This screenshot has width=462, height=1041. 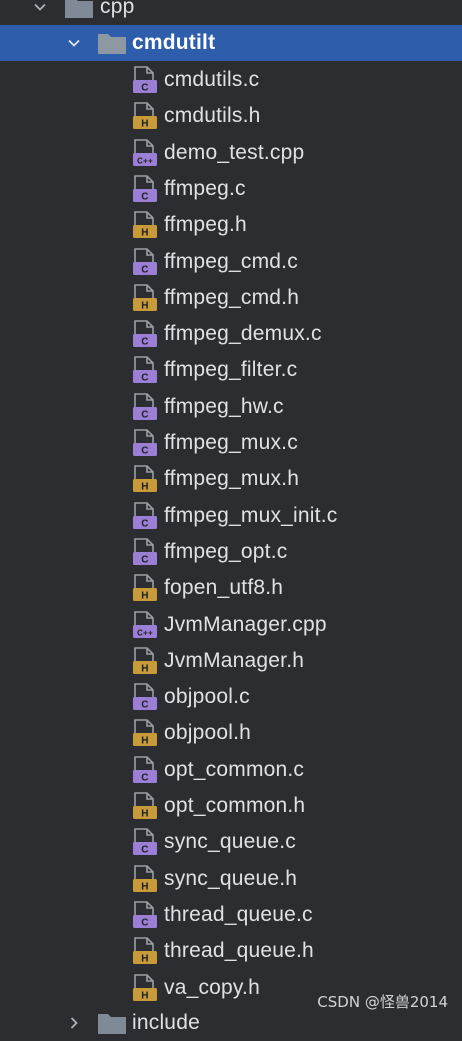 What do you see at coordinates (235, 805) in the screenshot?
I see `file-label: opt_common.h` at bounding box center [235, 805].